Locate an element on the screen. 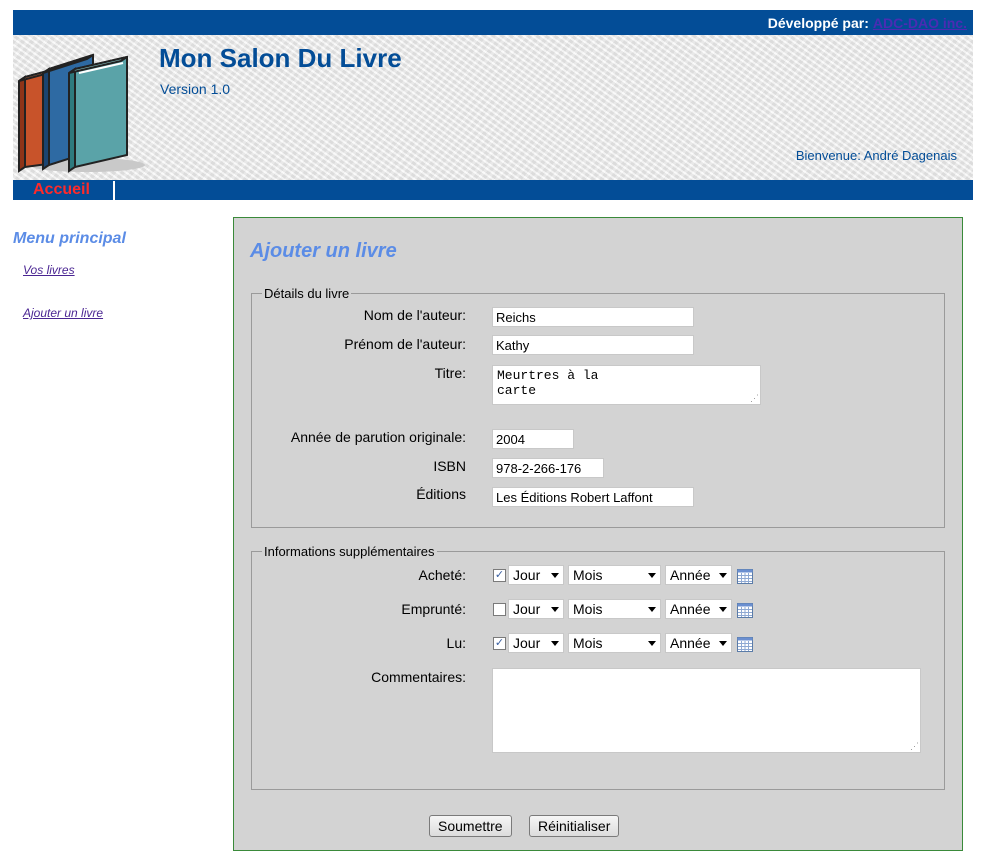 The image size is (986, 868). developed-by-label: Développé par: is located at coordinates (818, 23).